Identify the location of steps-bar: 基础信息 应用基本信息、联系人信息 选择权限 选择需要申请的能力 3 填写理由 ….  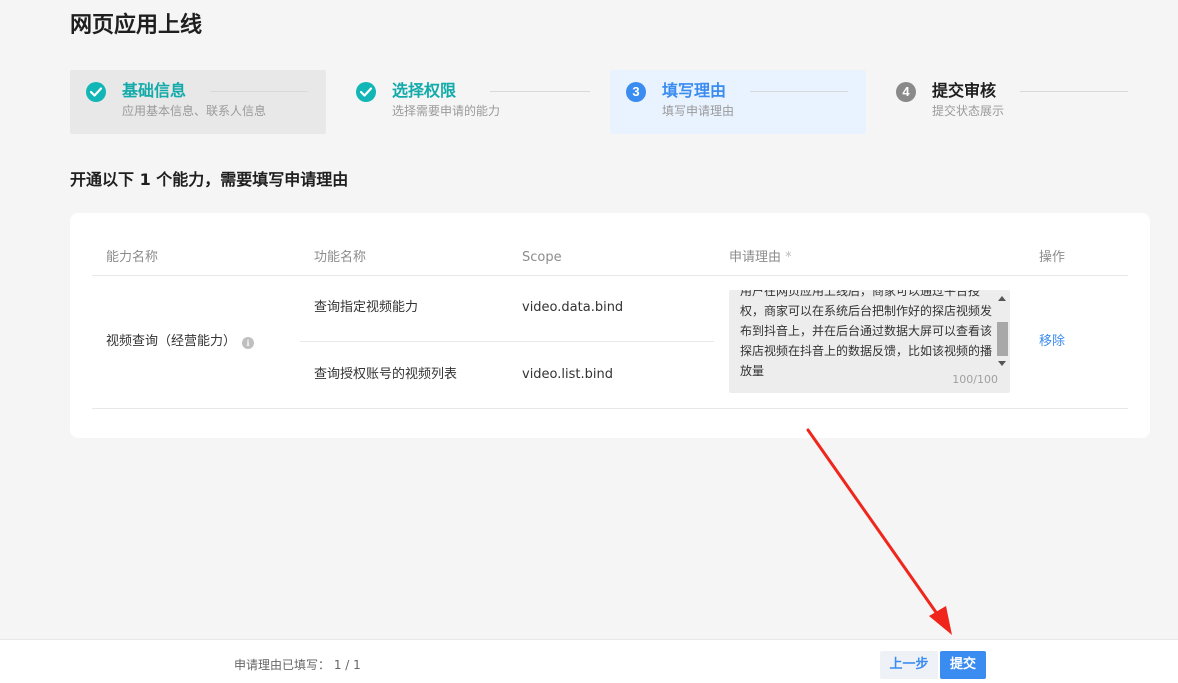
(610, 102).